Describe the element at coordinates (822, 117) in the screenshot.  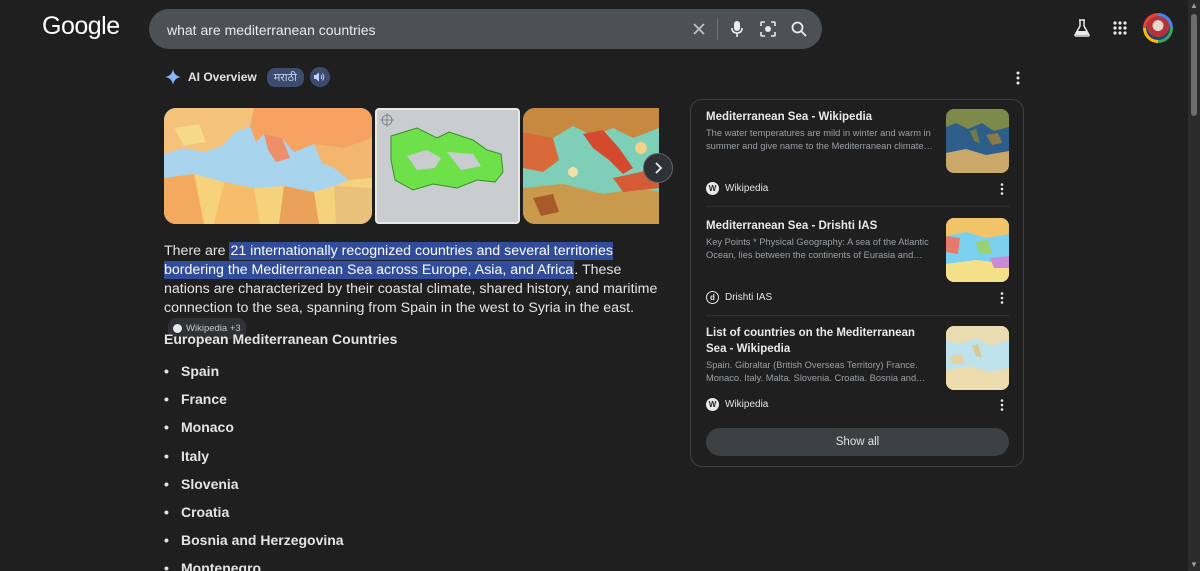
I see `source-title: Mediterranean Sea - Wikipedia` at that location.